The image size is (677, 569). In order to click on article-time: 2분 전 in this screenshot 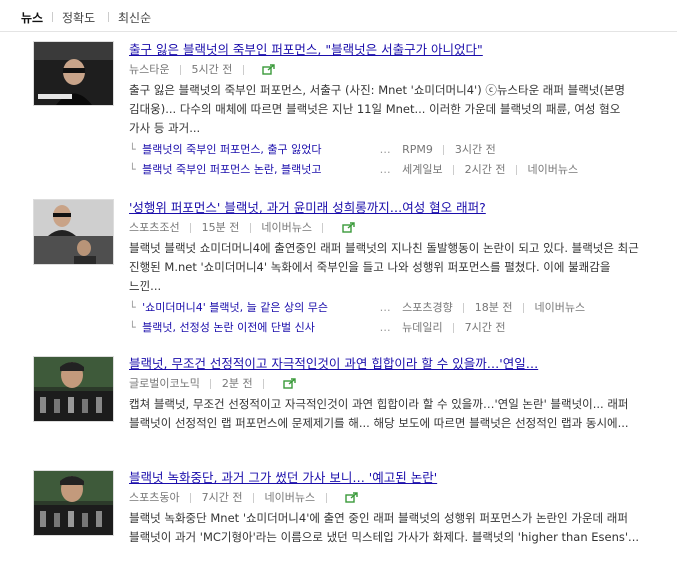, I will do `click(237, 383)`.